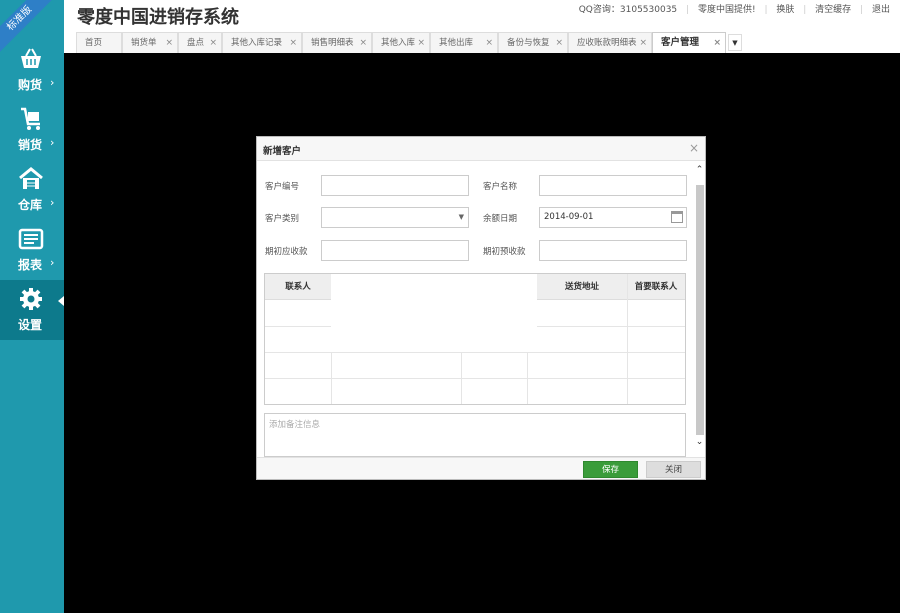 The image size is (900, 613). Describe the element at coordinates (881, 10) in the screenshot. I see `logout-link: 退出` at that location.